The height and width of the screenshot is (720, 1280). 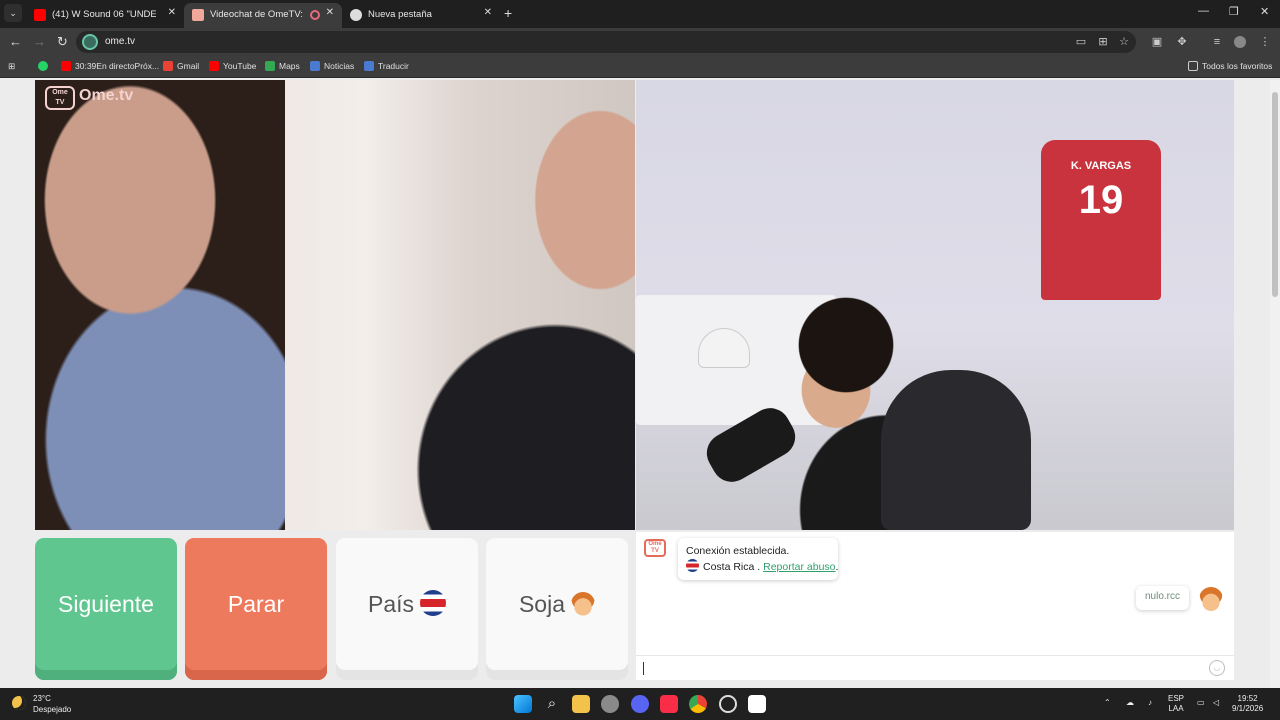 What do you see at coordinates (256, 609) in the screenshot?
I see `stop-button: Parar` at bounding box center [256, 609].